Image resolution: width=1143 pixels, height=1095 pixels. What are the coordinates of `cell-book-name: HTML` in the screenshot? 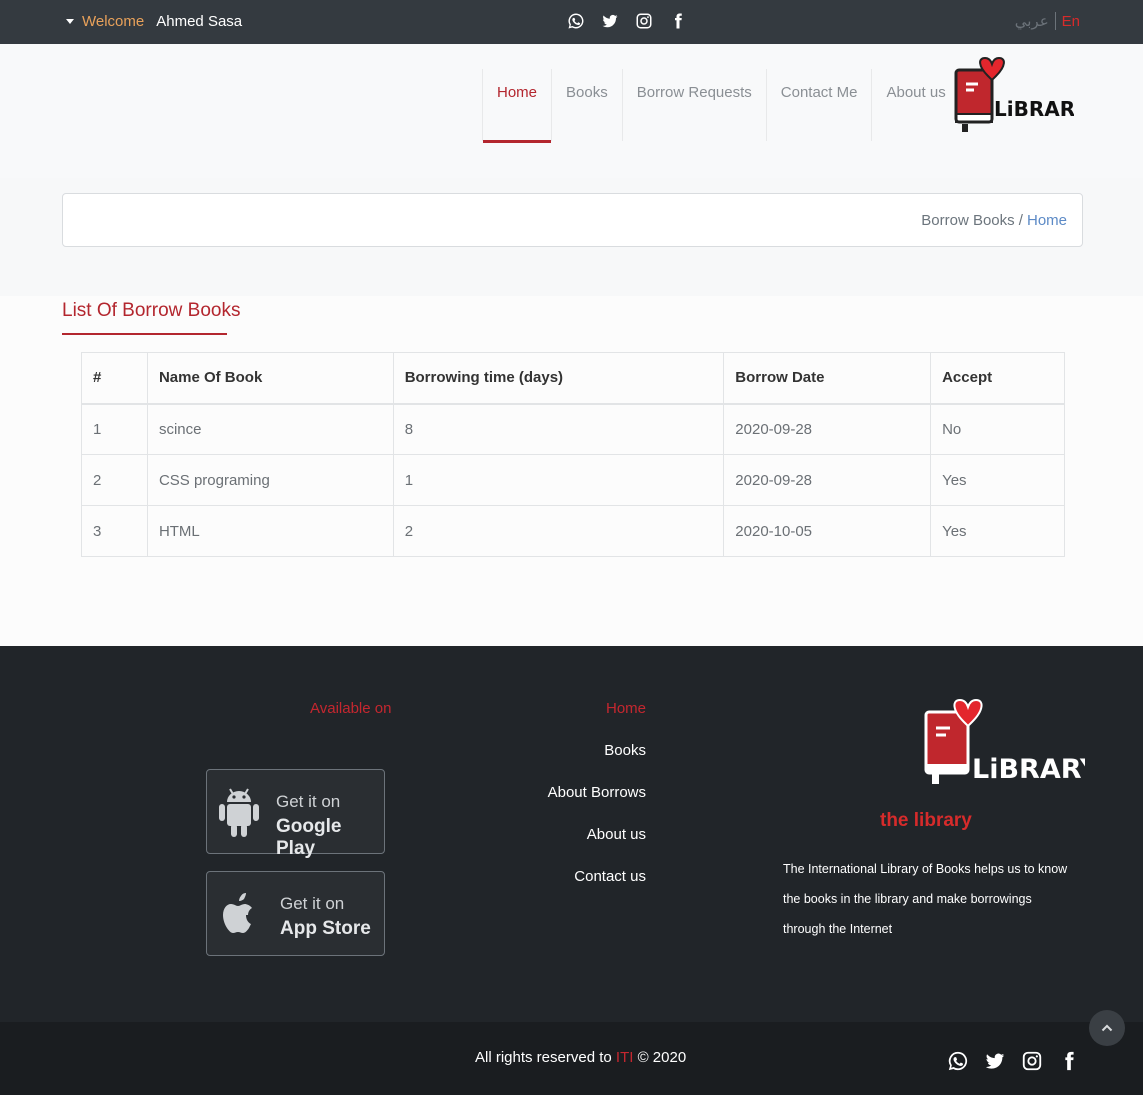 It's located at (270, 531).